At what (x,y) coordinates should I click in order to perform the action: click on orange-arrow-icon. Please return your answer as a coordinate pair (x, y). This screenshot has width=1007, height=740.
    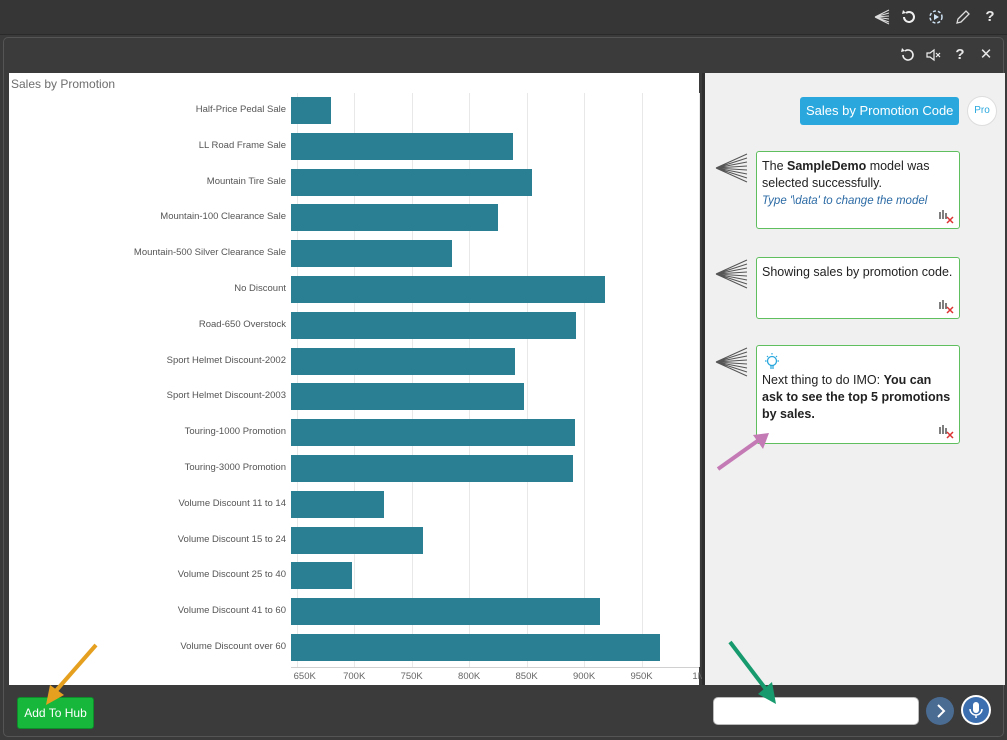
    Looking at the image, I should click on (72, 674).